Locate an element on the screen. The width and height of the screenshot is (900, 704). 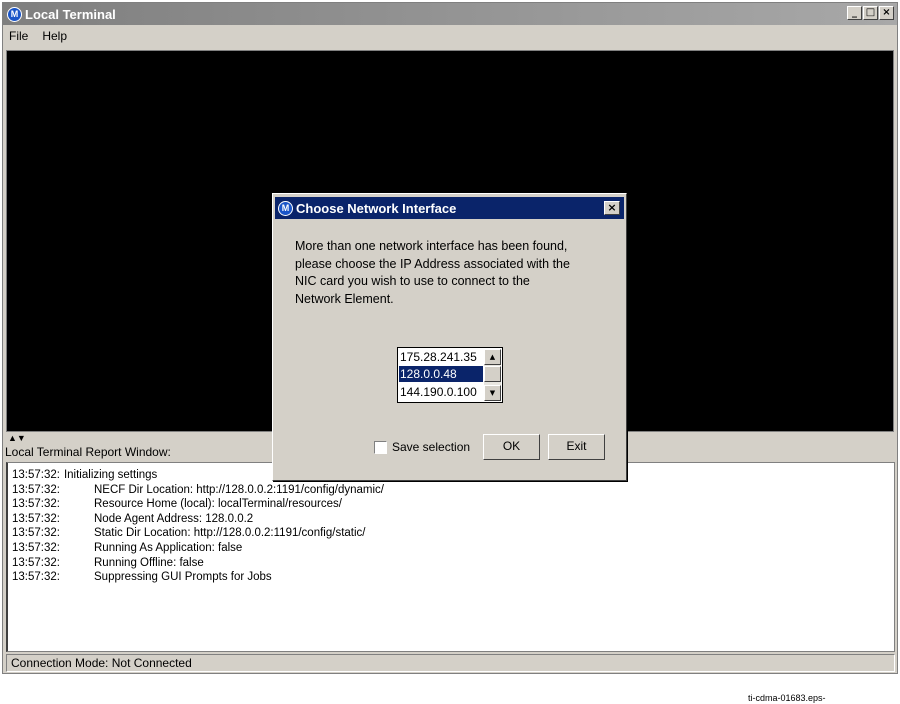
log-row: 13:57:32: Running Offline: false is located at coordinates (451, 563).